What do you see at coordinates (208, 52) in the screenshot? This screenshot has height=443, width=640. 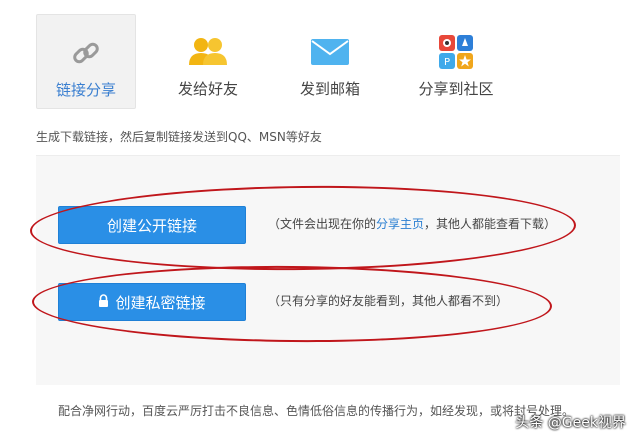 I see `friends-icon` at bounding box center [208, 52].